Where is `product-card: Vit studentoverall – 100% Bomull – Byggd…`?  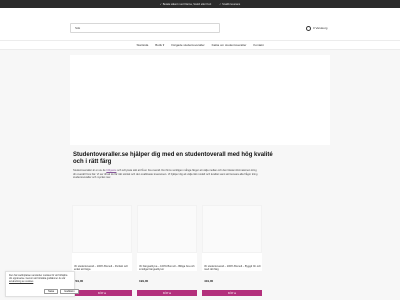
product-card: Vit studentoverall – 100% Bomull – Byggd… is located at coordinates (232, 238).